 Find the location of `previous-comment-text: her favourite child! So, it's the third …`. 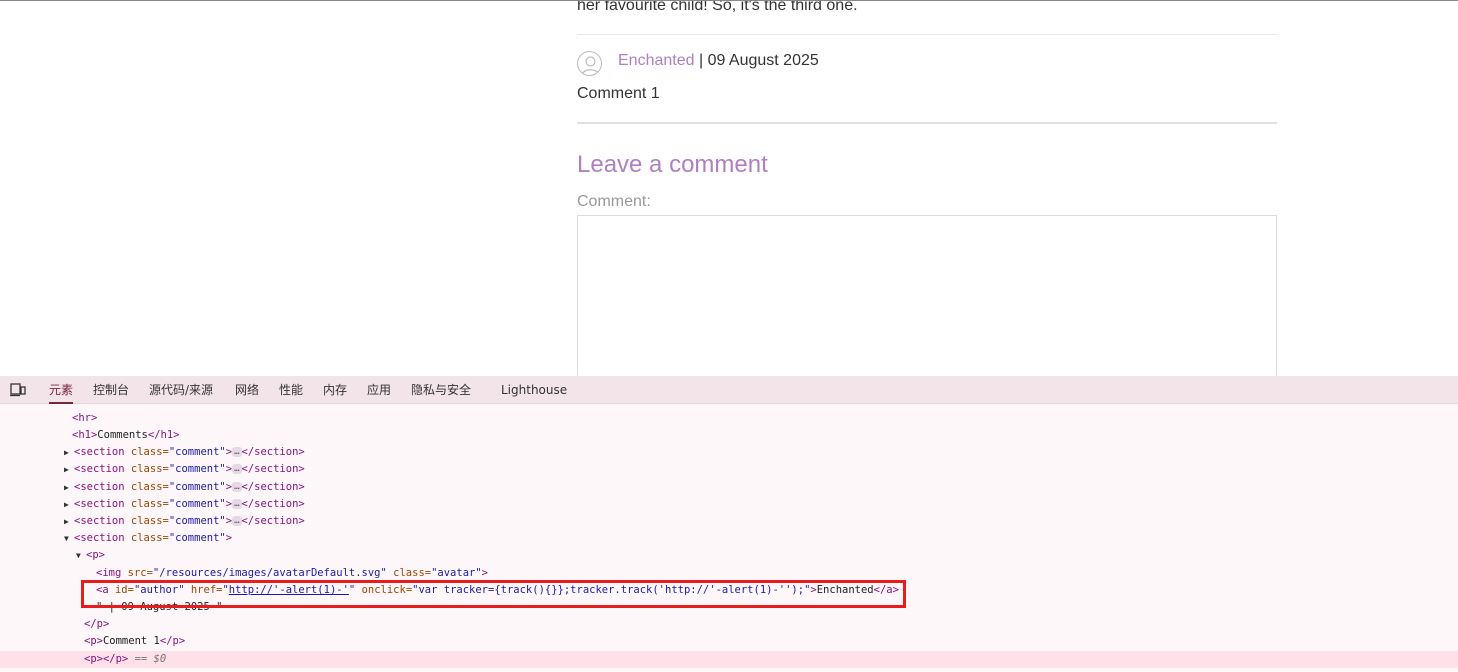

previous-comment-text: her favourite child! So, it's the third … is located at coordinates (717, 7).